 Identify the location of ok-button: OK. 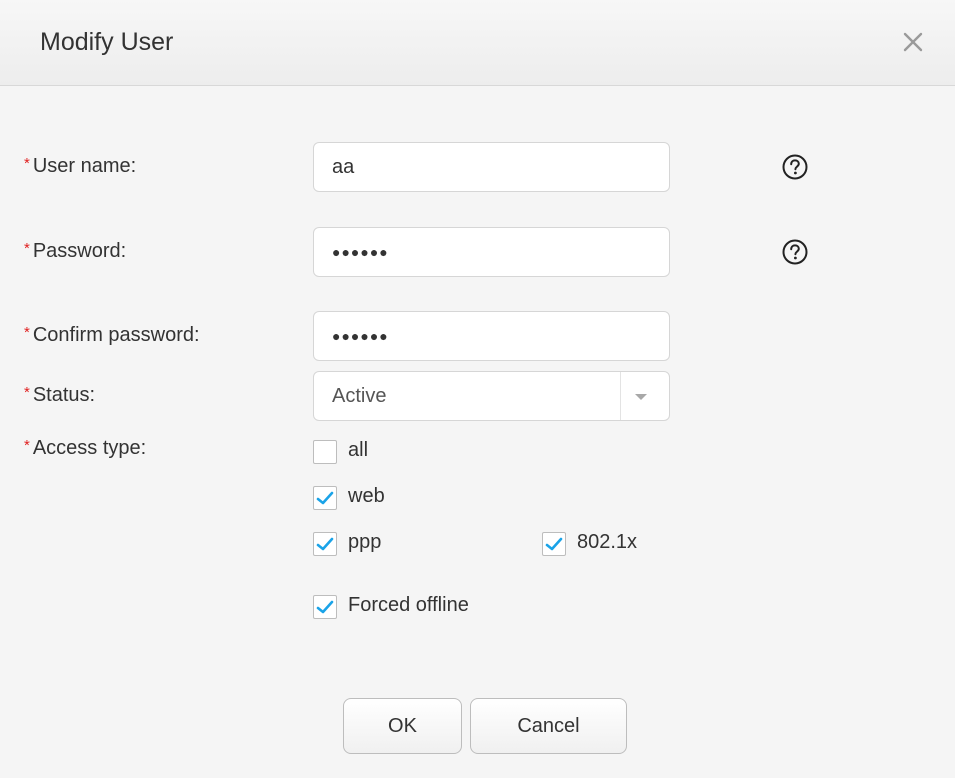
(402, 726).